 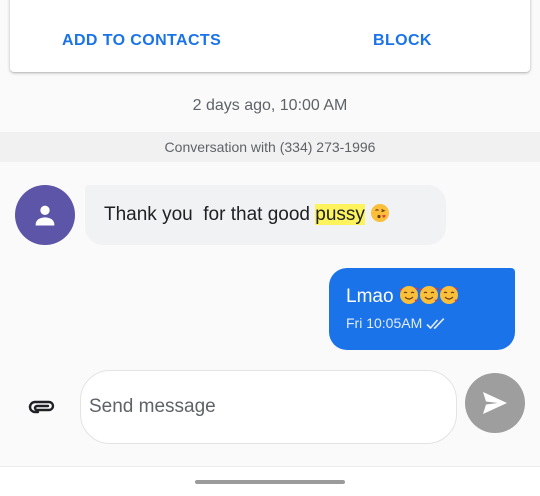 I want to click on message-text: Thank you for that good, so click(x=210, y=214).